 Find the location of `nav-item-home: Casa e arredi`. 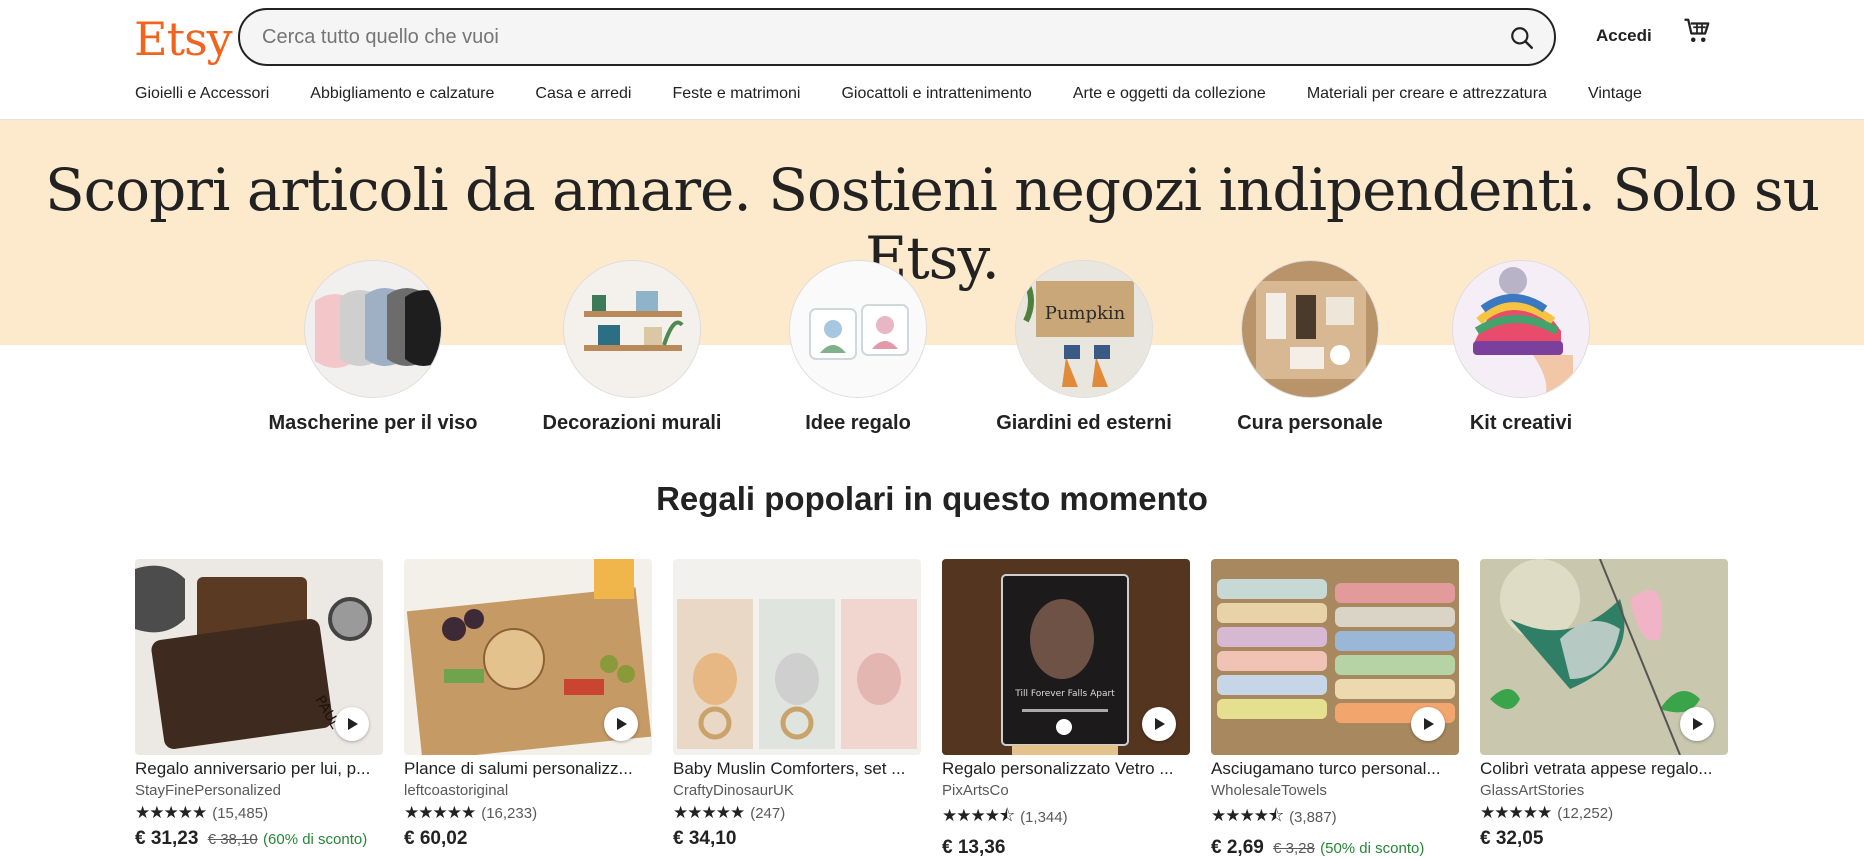

nav-item-home: Casa e arredi is located at coordinates (583, 94).